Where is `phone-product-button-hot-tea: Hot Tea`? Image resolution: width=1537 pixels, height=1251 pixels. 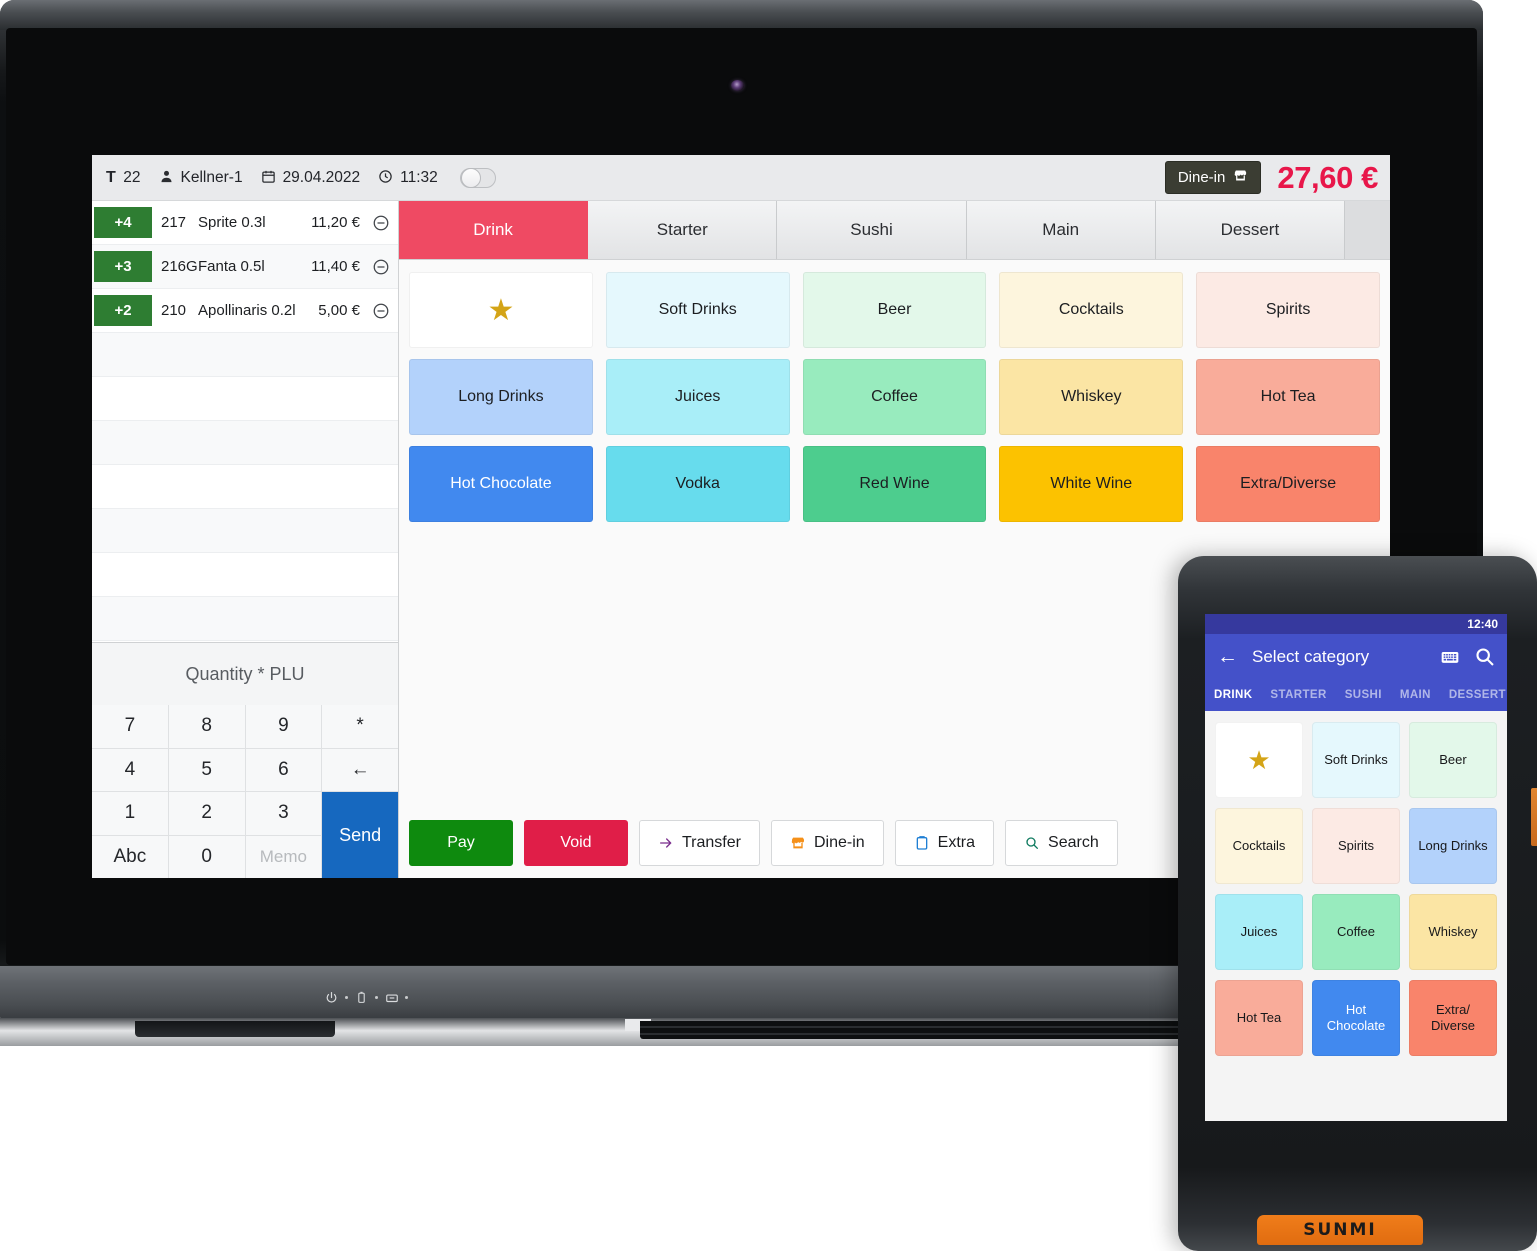 phone-product-button-hot-tea: Hot Tea is located at coordinates (1259, 1018).